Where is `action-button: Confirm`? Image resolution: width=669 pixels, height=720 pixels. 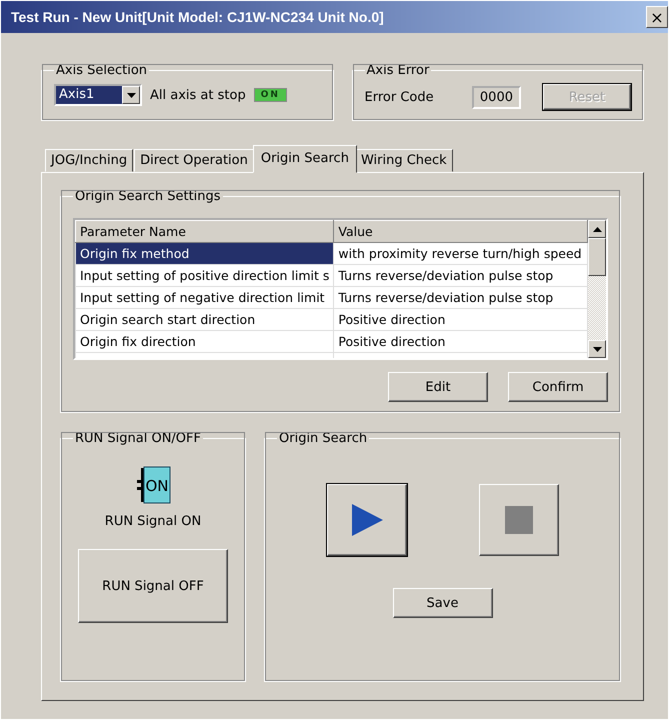
action-button: Confirm is located at coordinates (558, 387).